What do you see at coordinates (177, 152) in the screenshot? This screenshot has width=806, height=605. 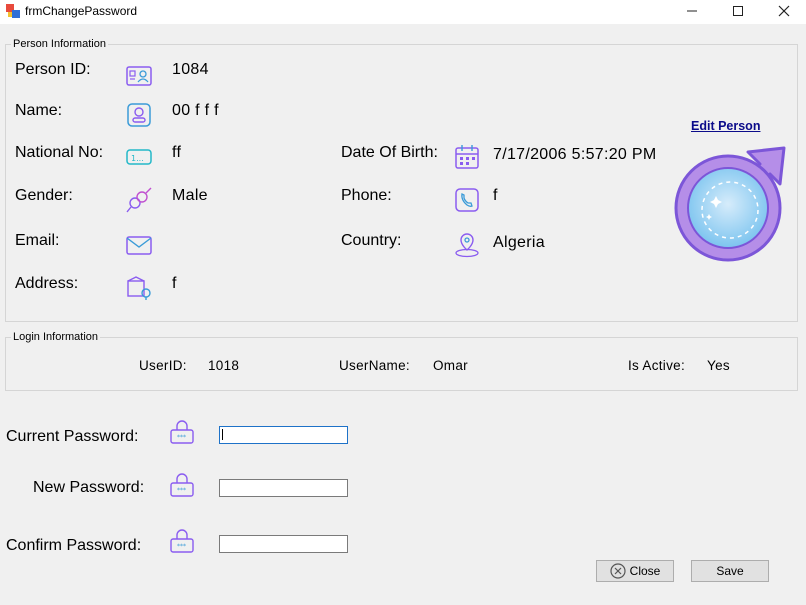 I see `national-no-value: ff` at bounding box center [177, 152].